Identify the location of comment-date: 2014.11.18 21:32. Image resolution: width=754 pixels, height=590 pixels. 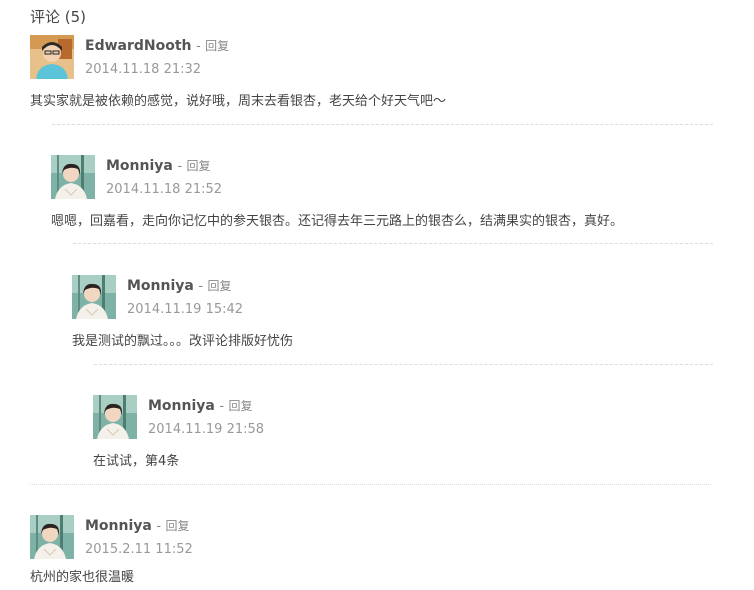
(143, 69).